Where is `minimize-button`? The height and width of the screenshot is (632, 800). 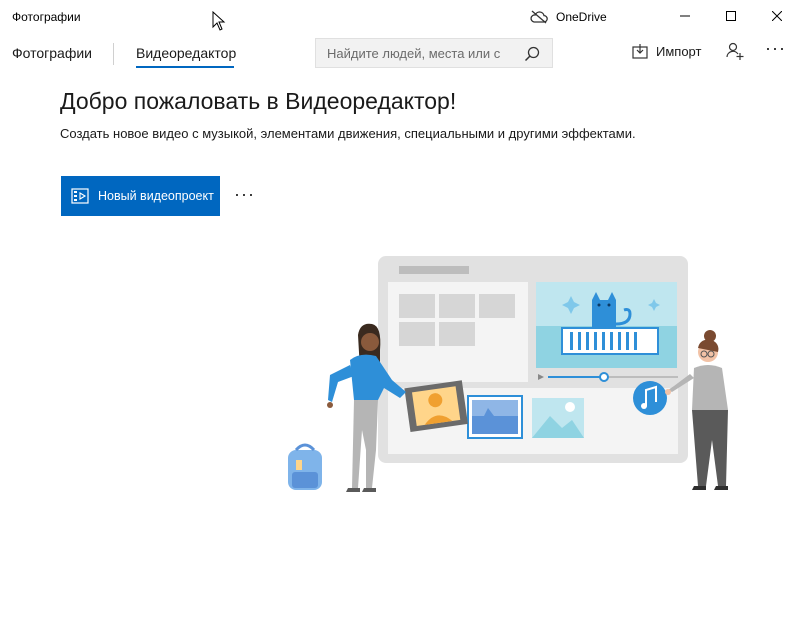
minimize-button is located at coordinates (685, 16).